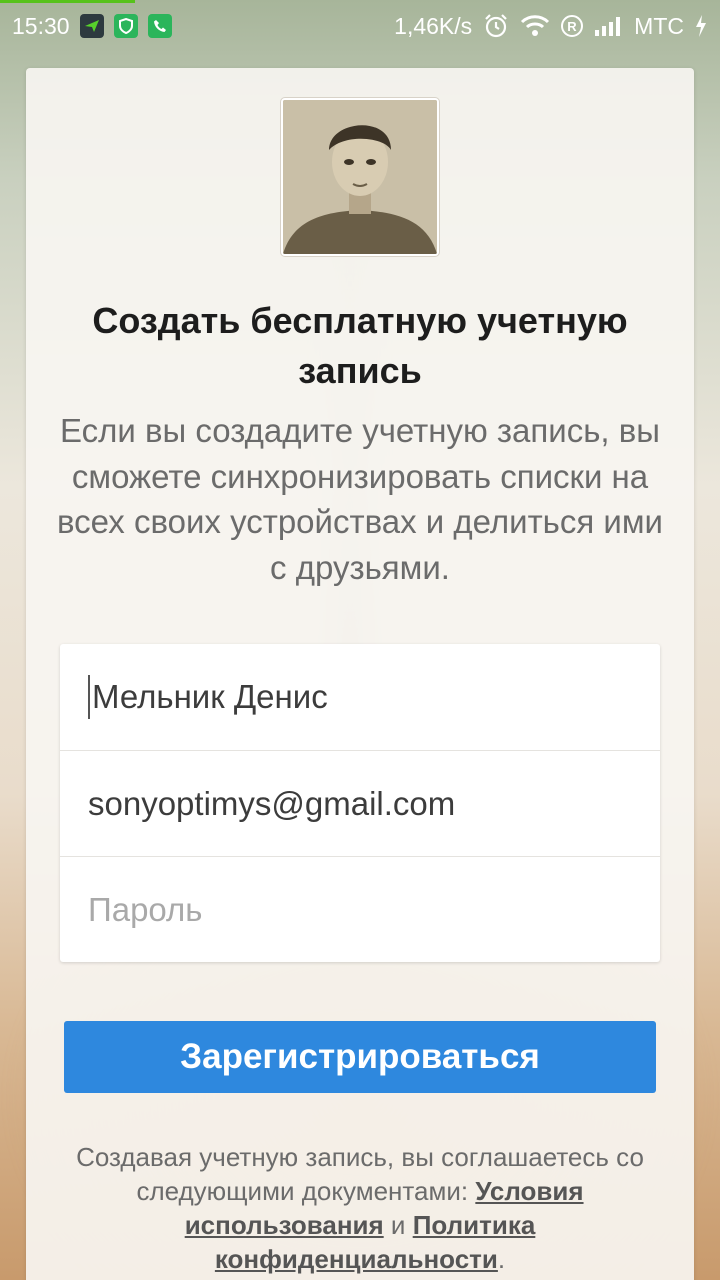  I want to click on network-speed: 1,46K/s, so click(433, 25).